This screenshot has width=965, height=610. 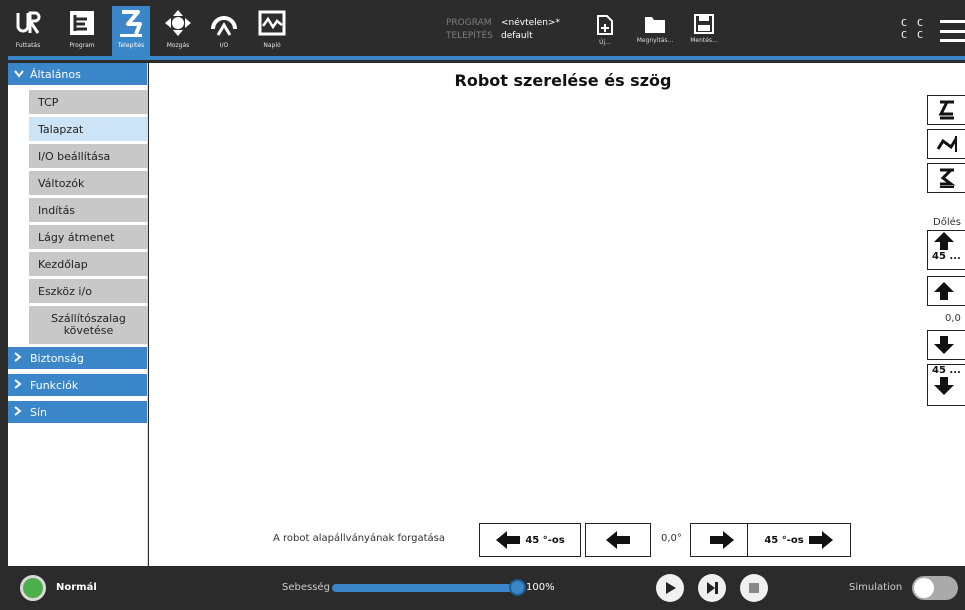 I want to click on tilt-label: Dőlés, so click(x=947, y=222).